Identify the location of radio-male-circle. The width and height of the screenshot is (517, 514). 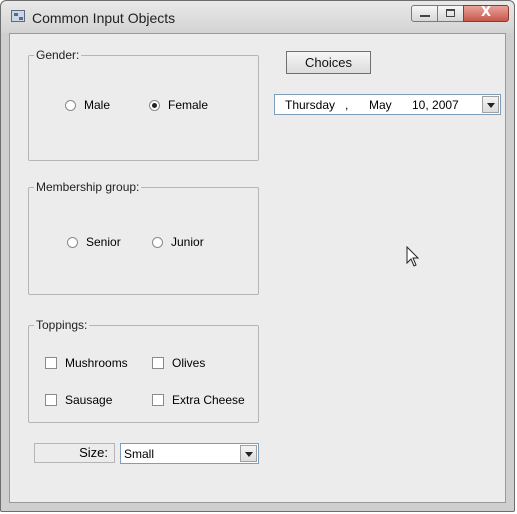
(70, 105).